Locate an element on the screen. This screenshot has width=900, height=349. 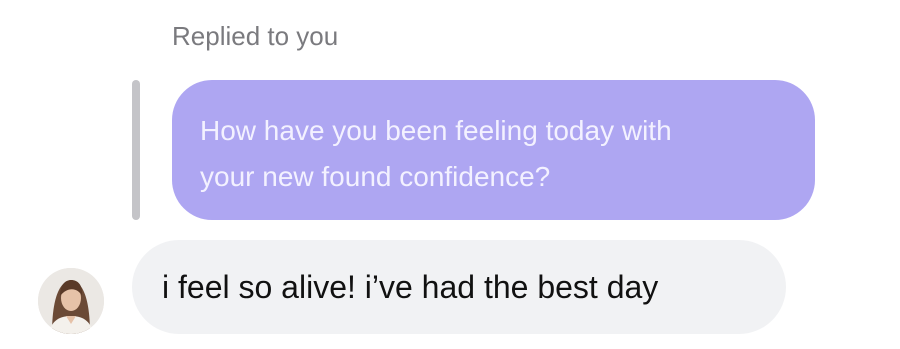
profile-photo-icon is located at coordinates (71, 301).